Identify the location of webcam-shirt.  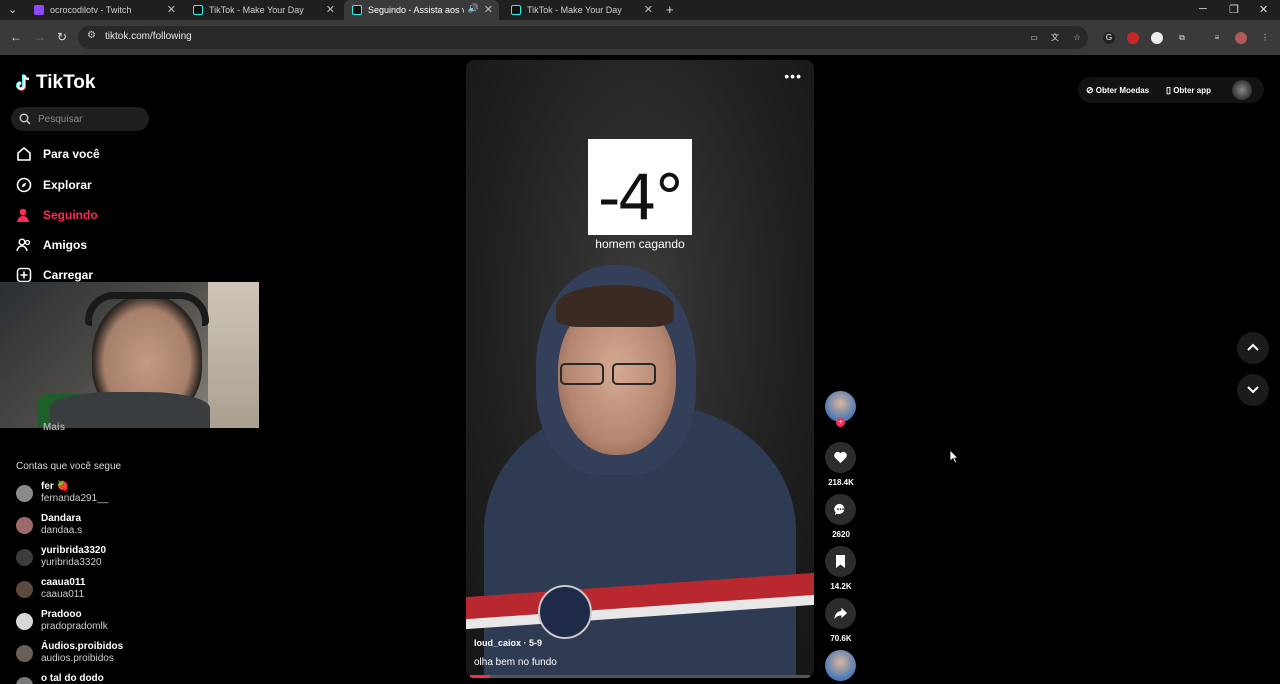
(130, 410).